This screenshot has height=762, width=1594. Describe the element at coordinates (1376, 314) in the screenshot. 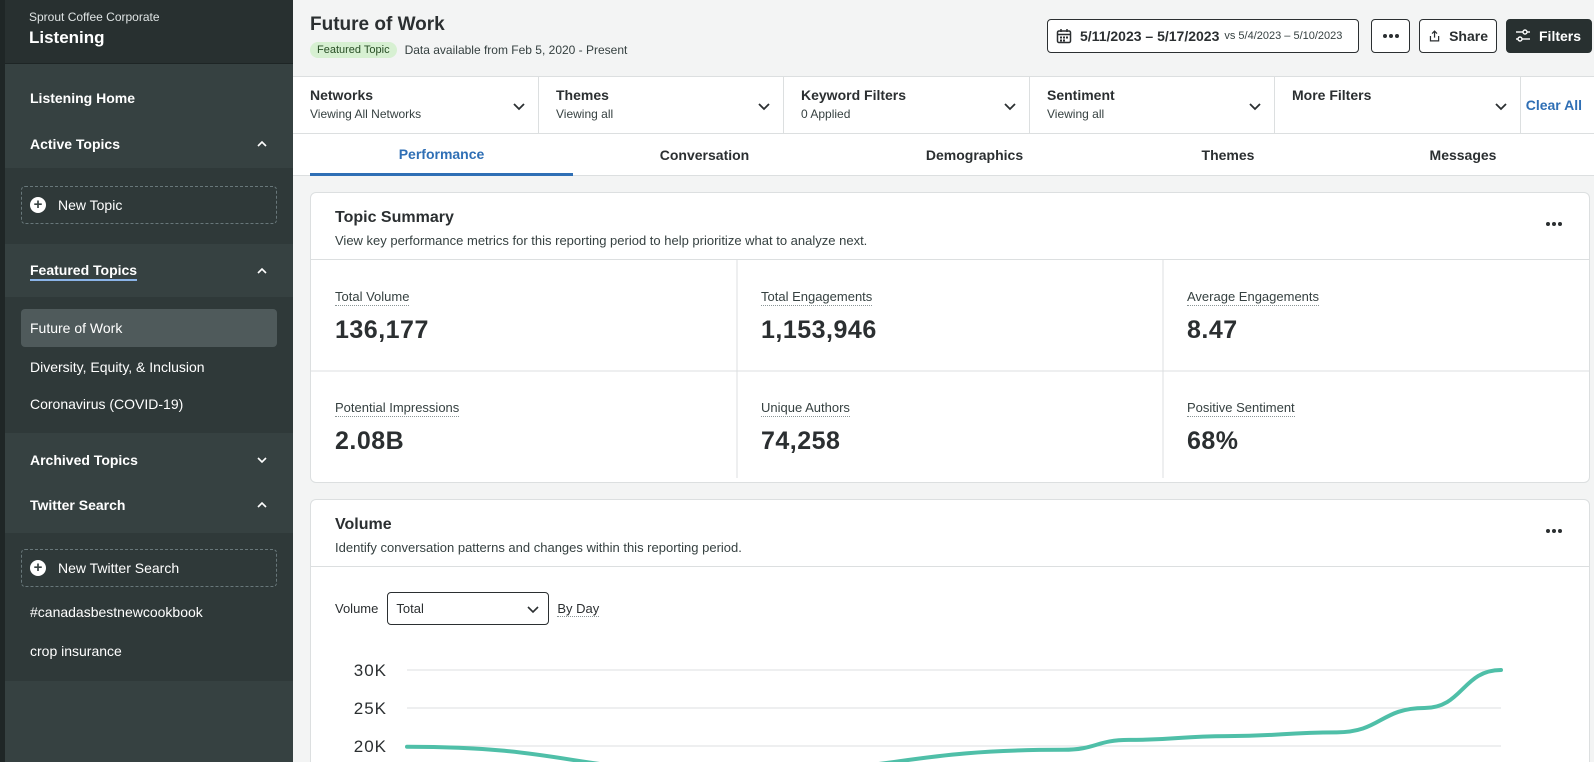

I see `metric-average-engagements: Average Engagements 8.47` at that location.